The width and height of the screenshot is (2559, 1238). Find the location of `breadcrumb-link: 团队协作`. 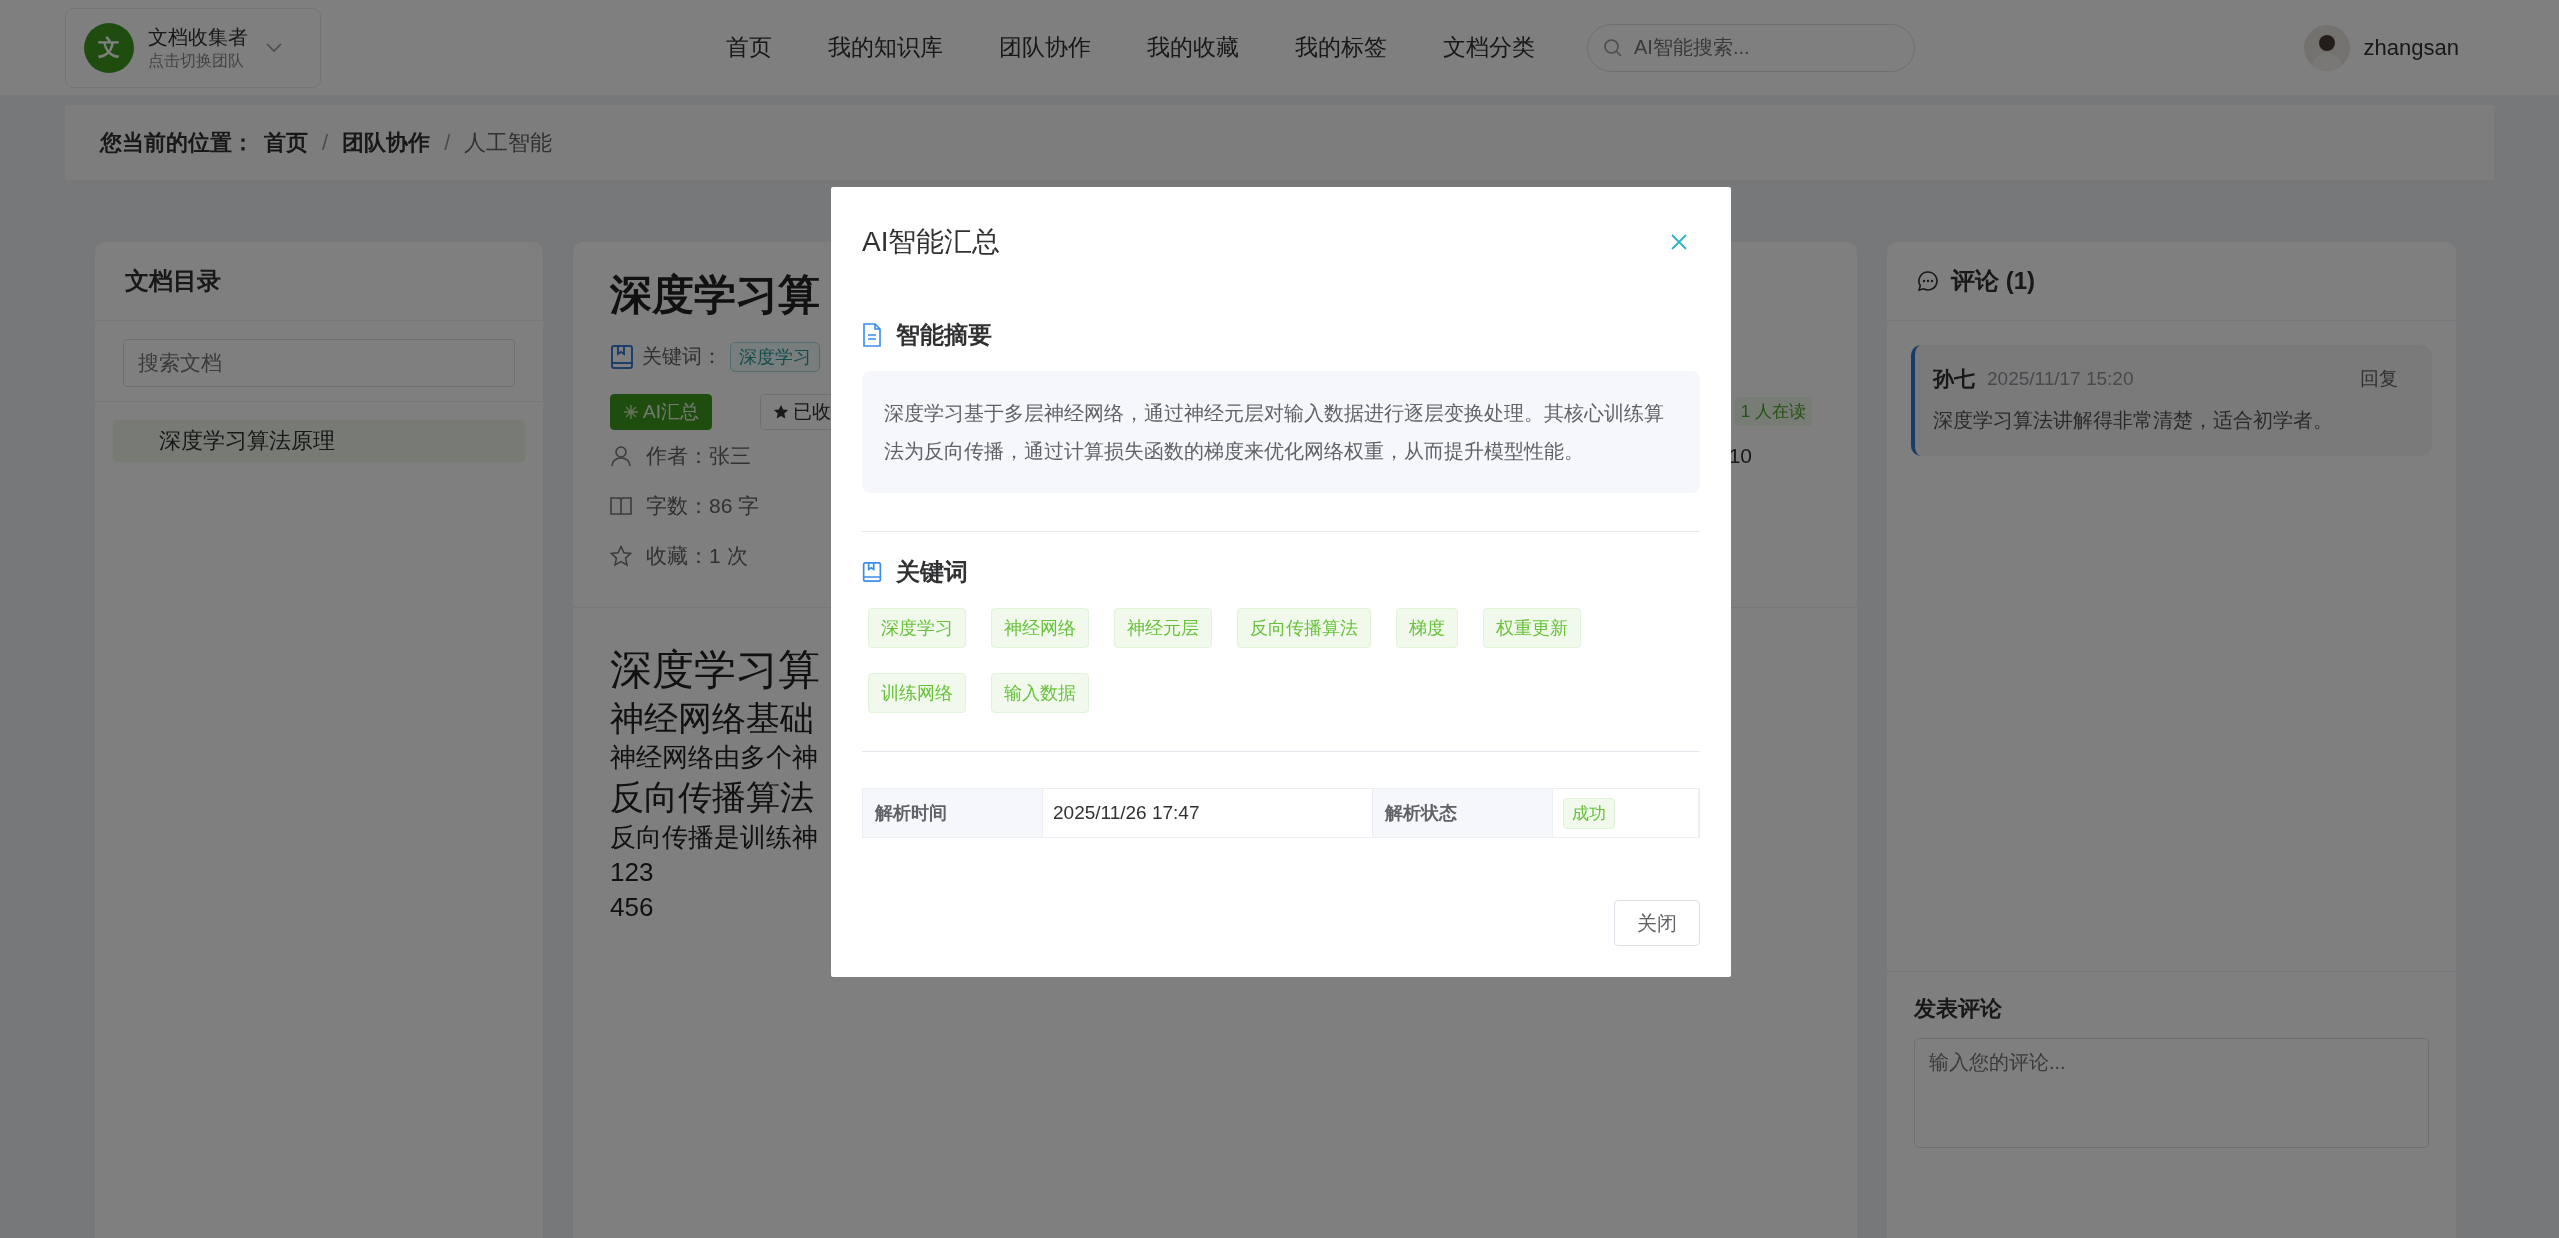

breadcrumb-link: 团队协作 is located at coordinates (386, 142).